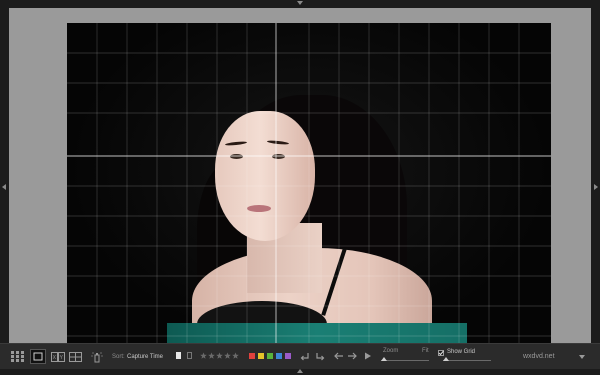  I want to click on loupe-view-button, so click(38, 356).